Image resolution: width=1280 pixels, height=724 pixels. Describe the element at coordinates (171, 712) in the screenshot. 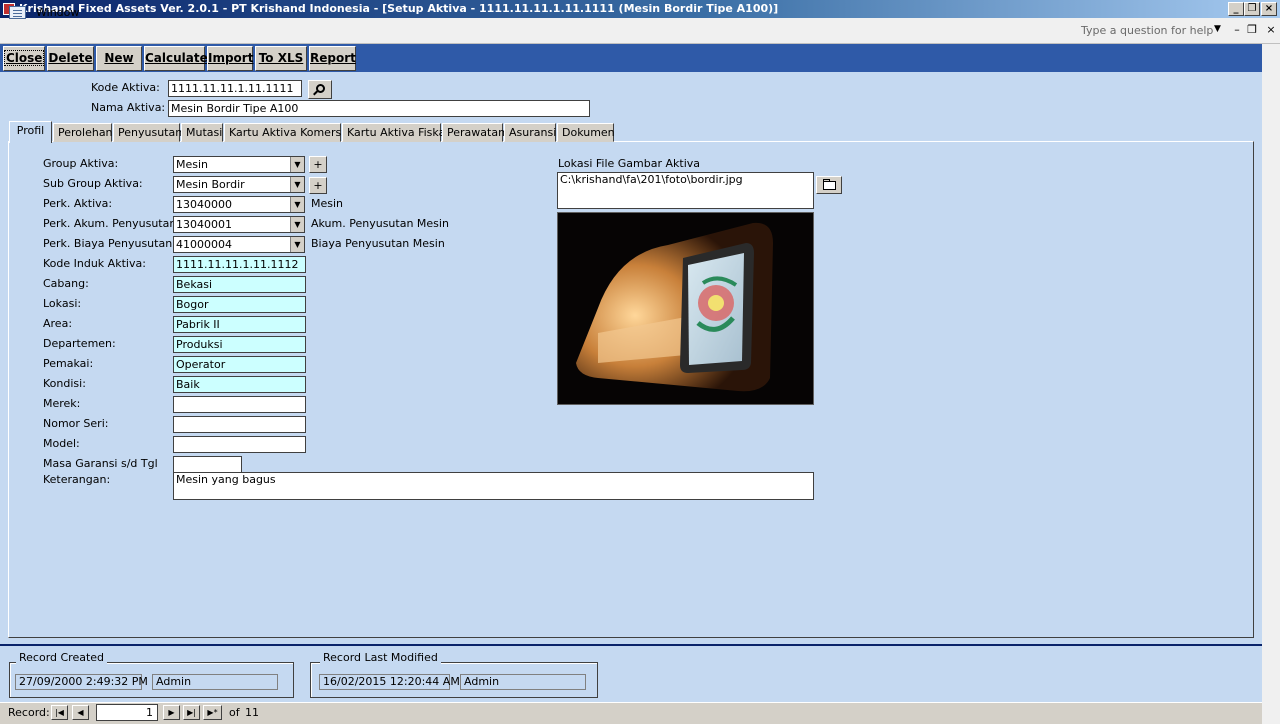

I see `next-record-icon: ▶` at that location.